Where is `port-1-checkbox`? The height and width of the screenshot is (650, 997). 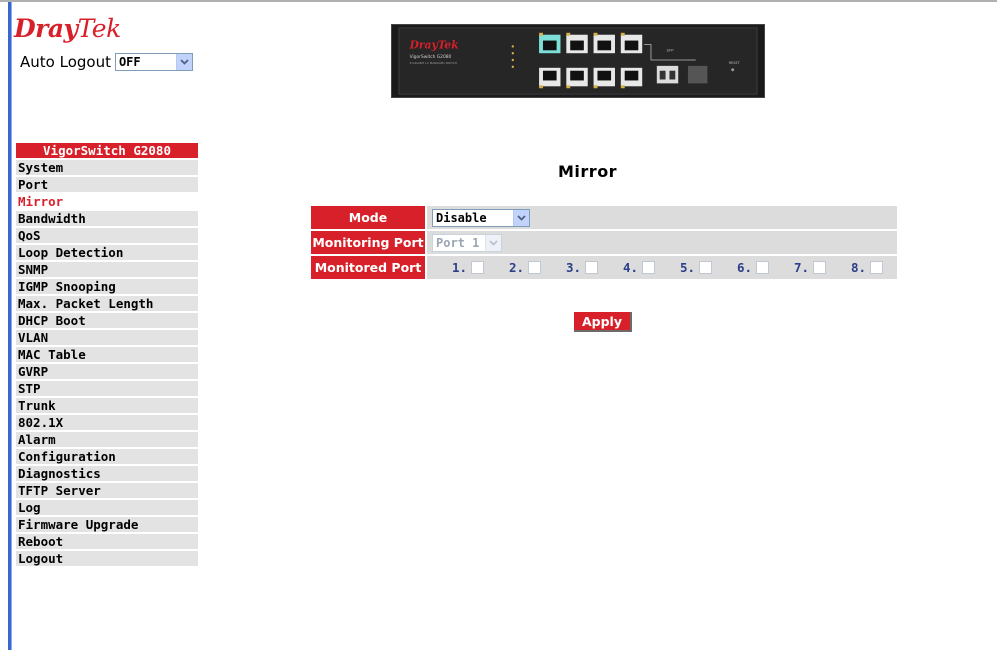 port-1-checkbox is located at coordinates (477, 267).